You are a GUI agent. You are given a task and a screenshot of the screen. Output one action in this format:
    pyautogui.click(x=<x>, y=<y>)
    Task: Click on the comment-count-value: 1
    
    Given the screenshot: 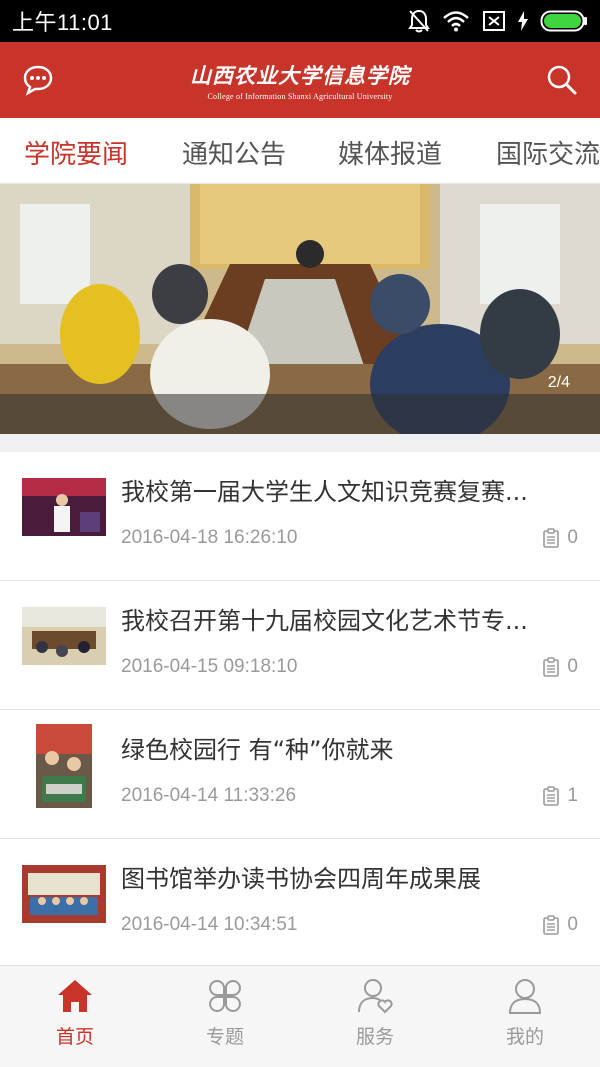 What is the action you would take?
    pyautogui.click(x=572, y=795)
    